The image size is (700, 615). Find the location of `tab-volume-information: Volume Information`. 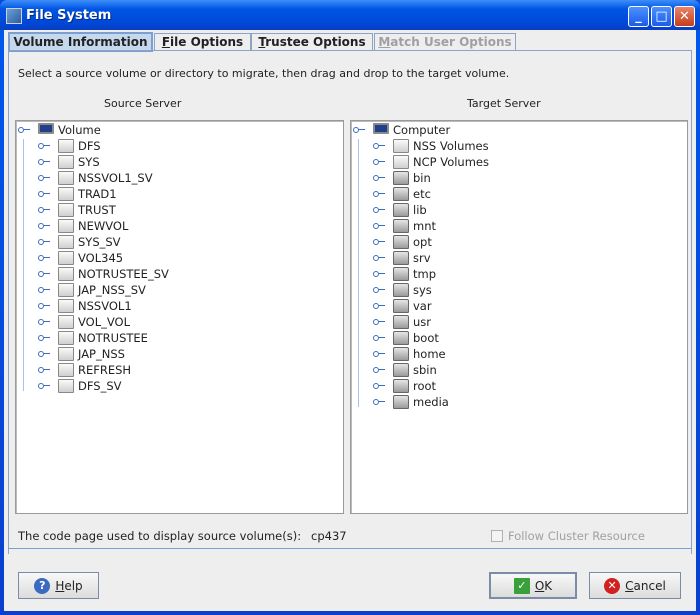

tab-volume-information: Volume Information is located at coordinates (80, 42).